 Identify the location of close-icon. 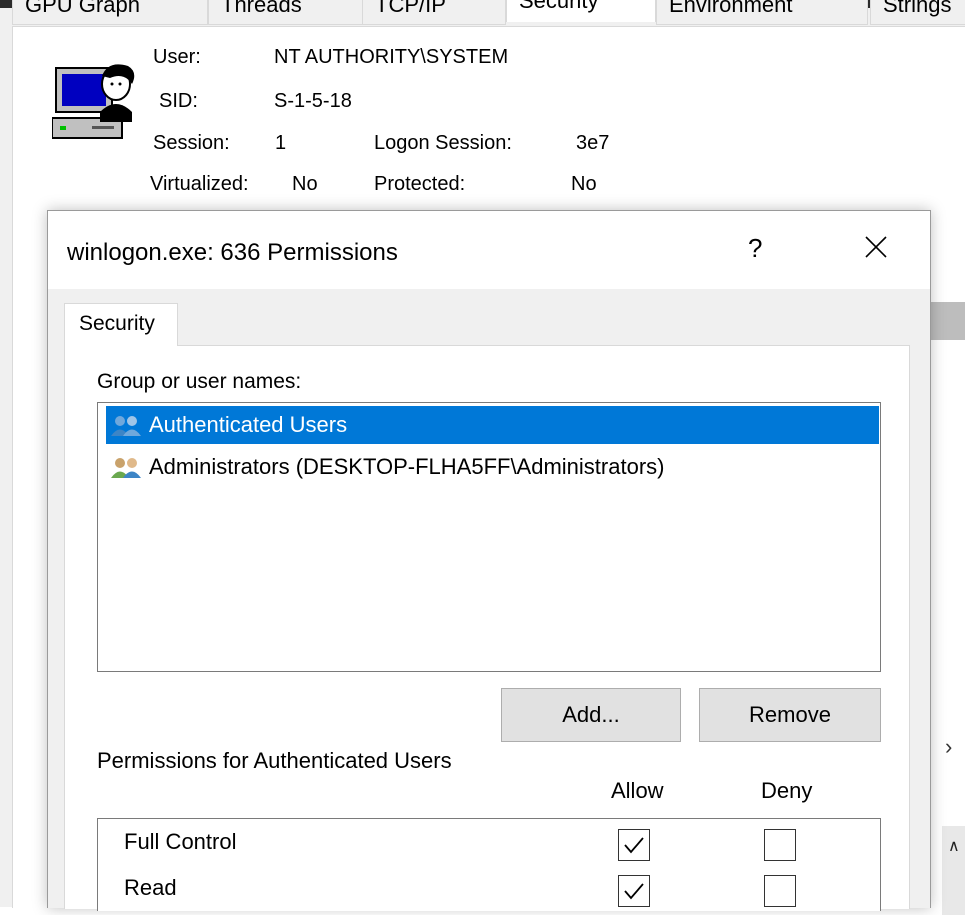
(876, 247).